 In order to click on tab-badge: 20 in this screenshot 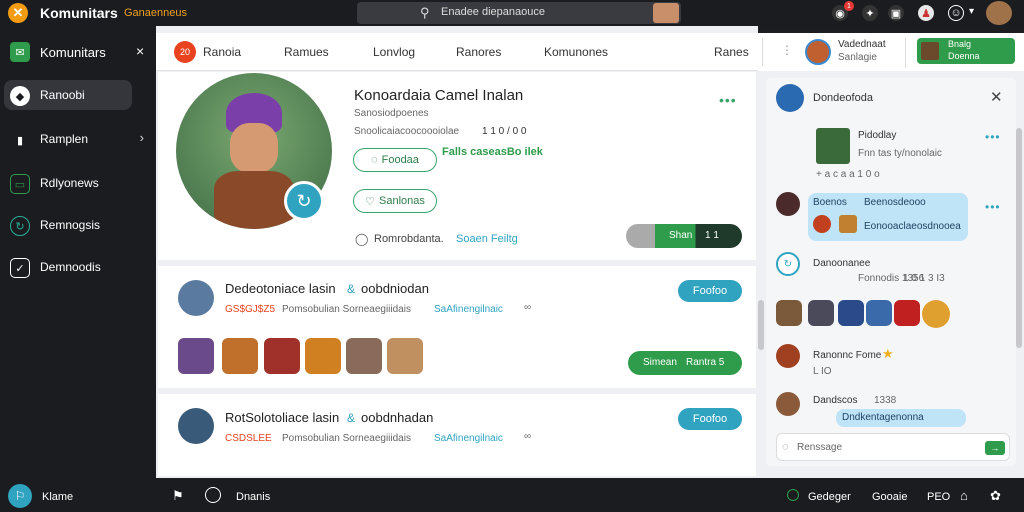, I will do `click(185, 52)`.